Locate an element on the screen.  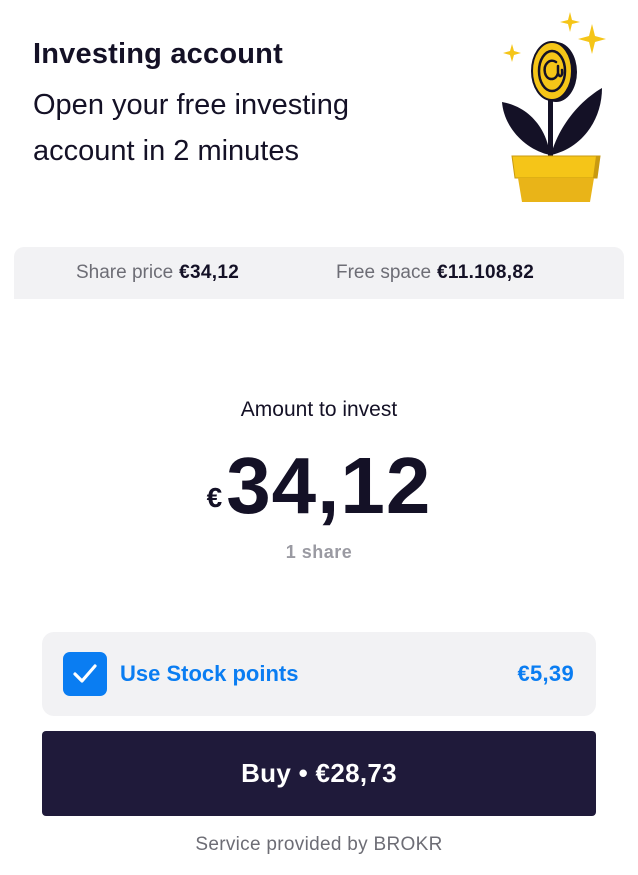
checkmark-icon is located at coordinates (85, 673).